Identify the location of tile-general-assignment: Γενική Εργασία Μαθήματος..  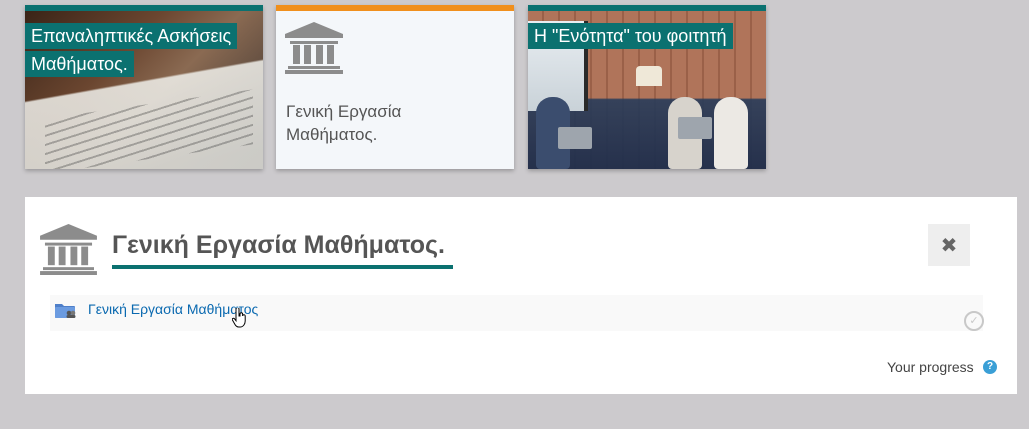
(395, 87).